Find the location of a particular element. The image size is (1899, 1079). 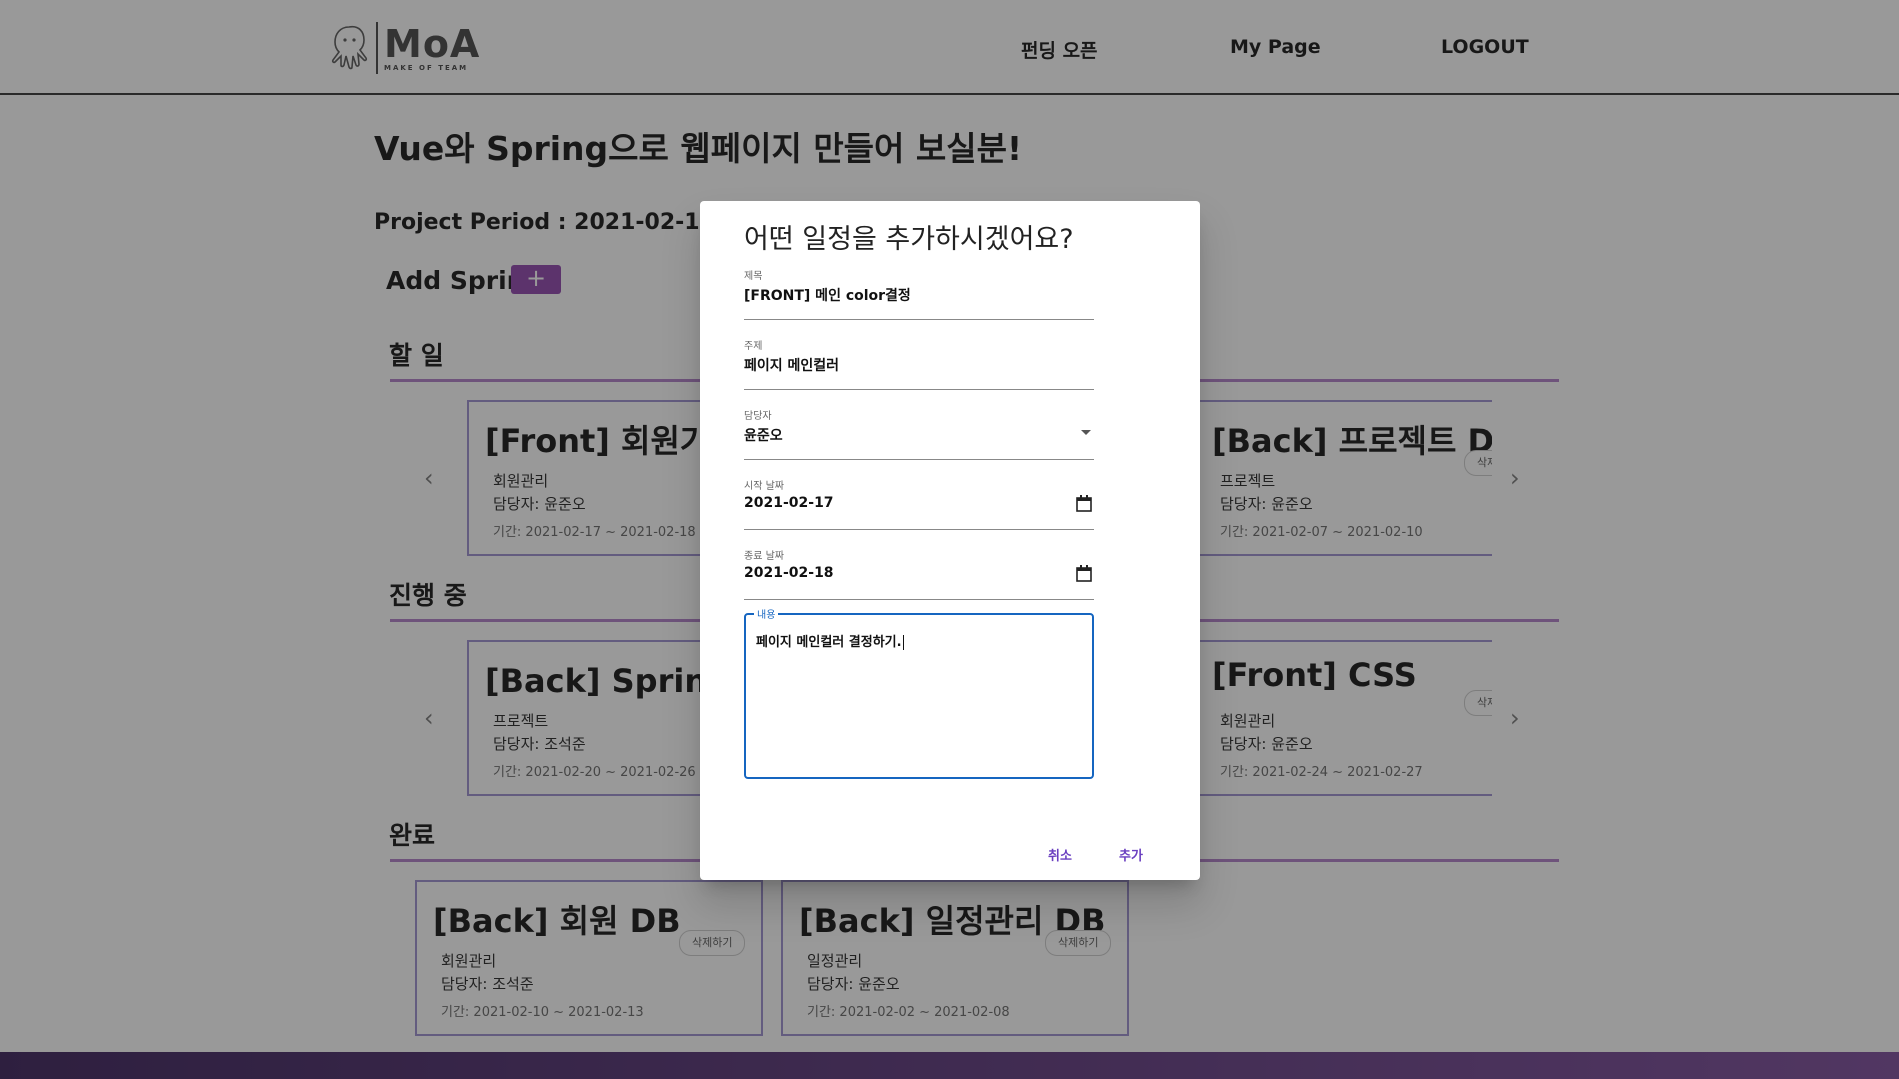

start-date-field: 시작 날짜 2021-02-17 is located at coordinates (919, 503).